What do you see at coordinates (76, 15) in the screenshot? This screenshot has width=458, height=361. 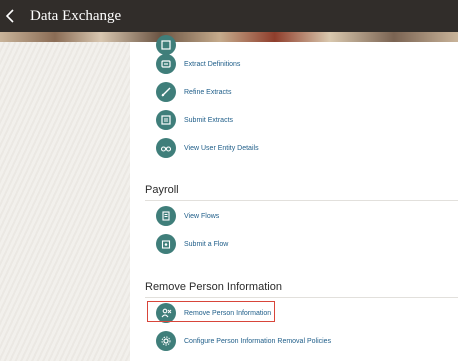 I see `page-title: Data Exchange` at bounding box center [76, 15].